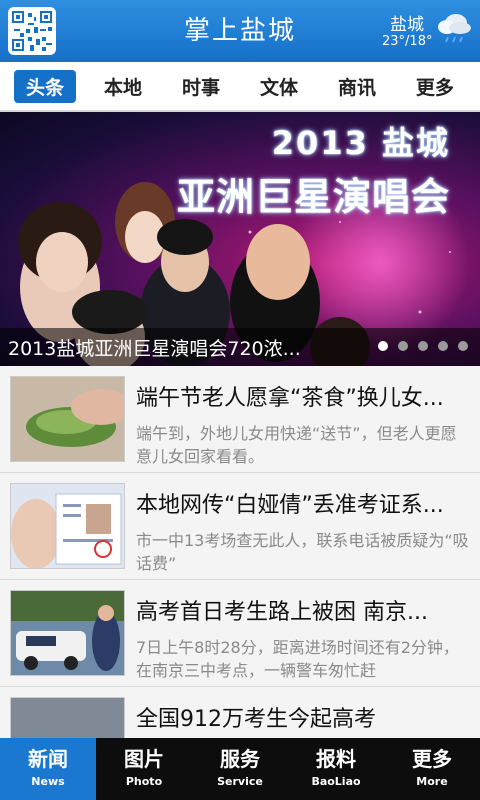  What do you see at coordinates (256, 719) in the screenshot?
I see `news-title: 全国912万考生今起高考` at bounding box center [256, 719].